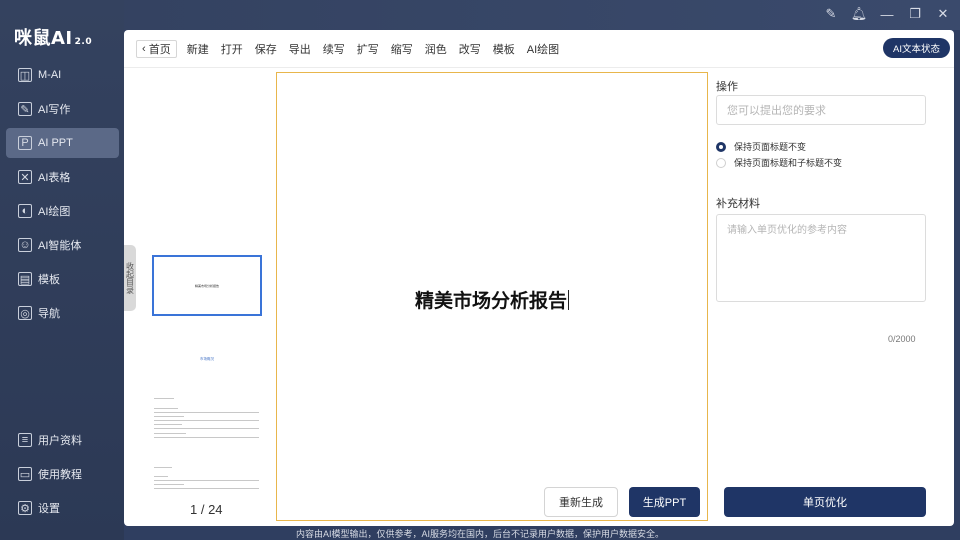 The width and height of the screenshot is (960, 540). What do you see at coordinates (738, 204) in the screenshot?
I see `supplement-label: 补充材料` at bounding box center [738, 204].